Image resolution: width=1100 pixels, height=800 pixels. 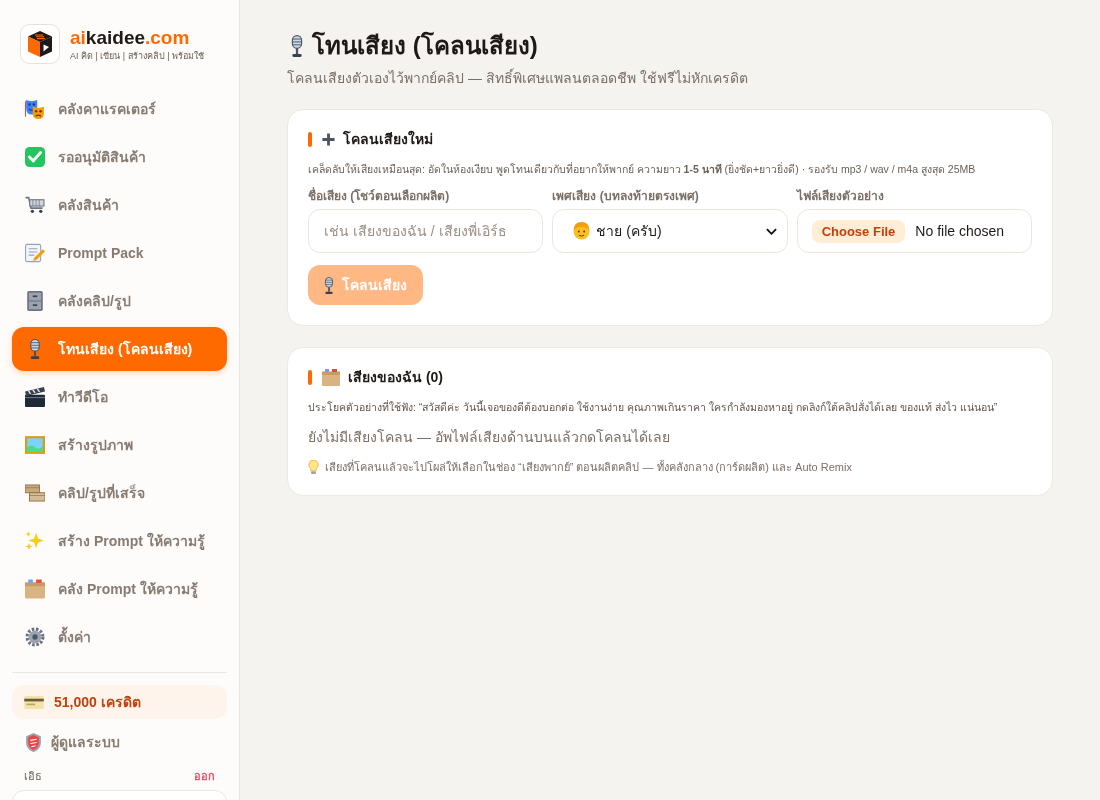 I want to click on sidebar-nav-item: คลังสินค้า, so click(x=119, y=205).